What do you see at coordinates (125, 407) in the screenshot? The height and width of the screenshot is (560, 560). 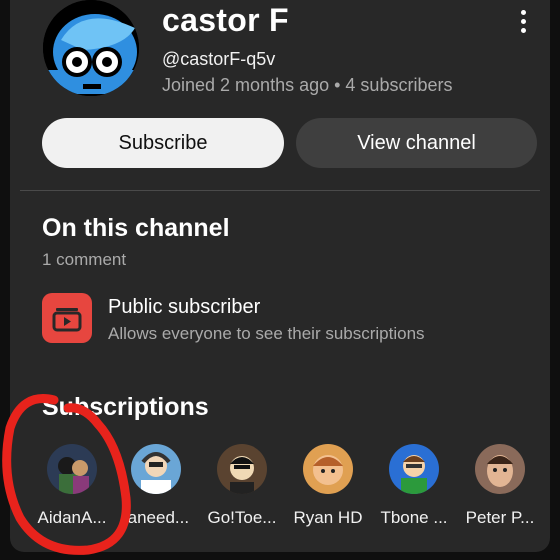 I see `subscriptions-title: Subscriptions` at bounding box center [125, 407].